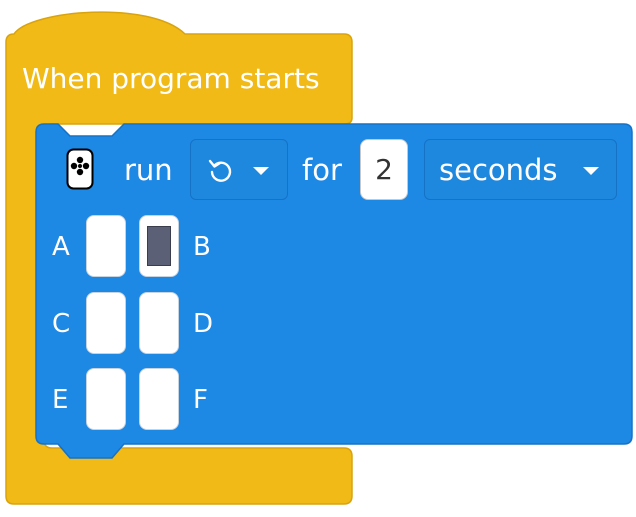 This screenshot has height=517, width=636. What do you see at coordinates (159, 323) in the screenshot?
I see `port-d-toggle` at bounding box center [159, 323].